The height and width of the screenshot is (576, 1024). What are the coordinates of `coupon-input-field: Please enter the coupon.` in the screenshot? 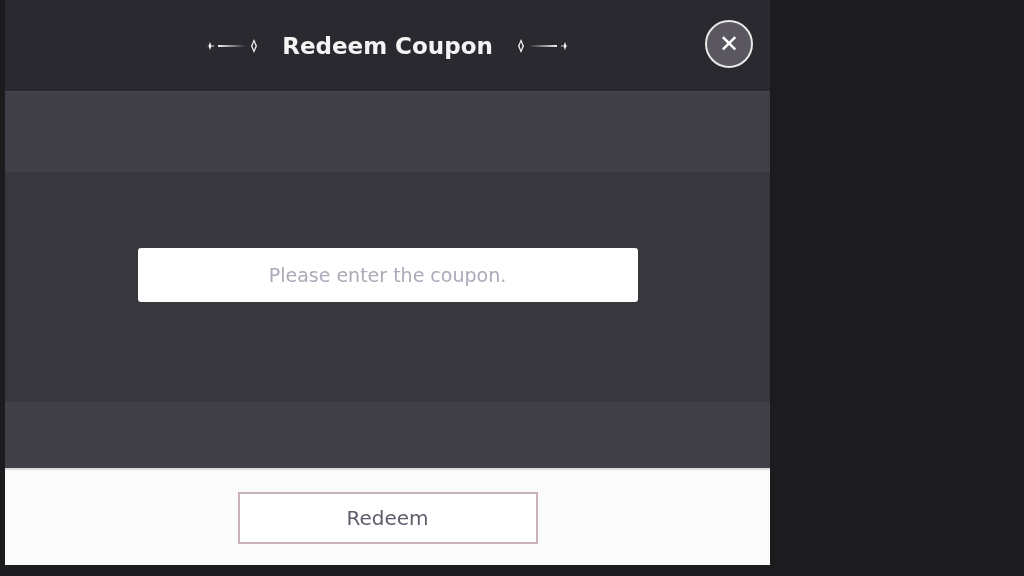 It's located at (387, 275).